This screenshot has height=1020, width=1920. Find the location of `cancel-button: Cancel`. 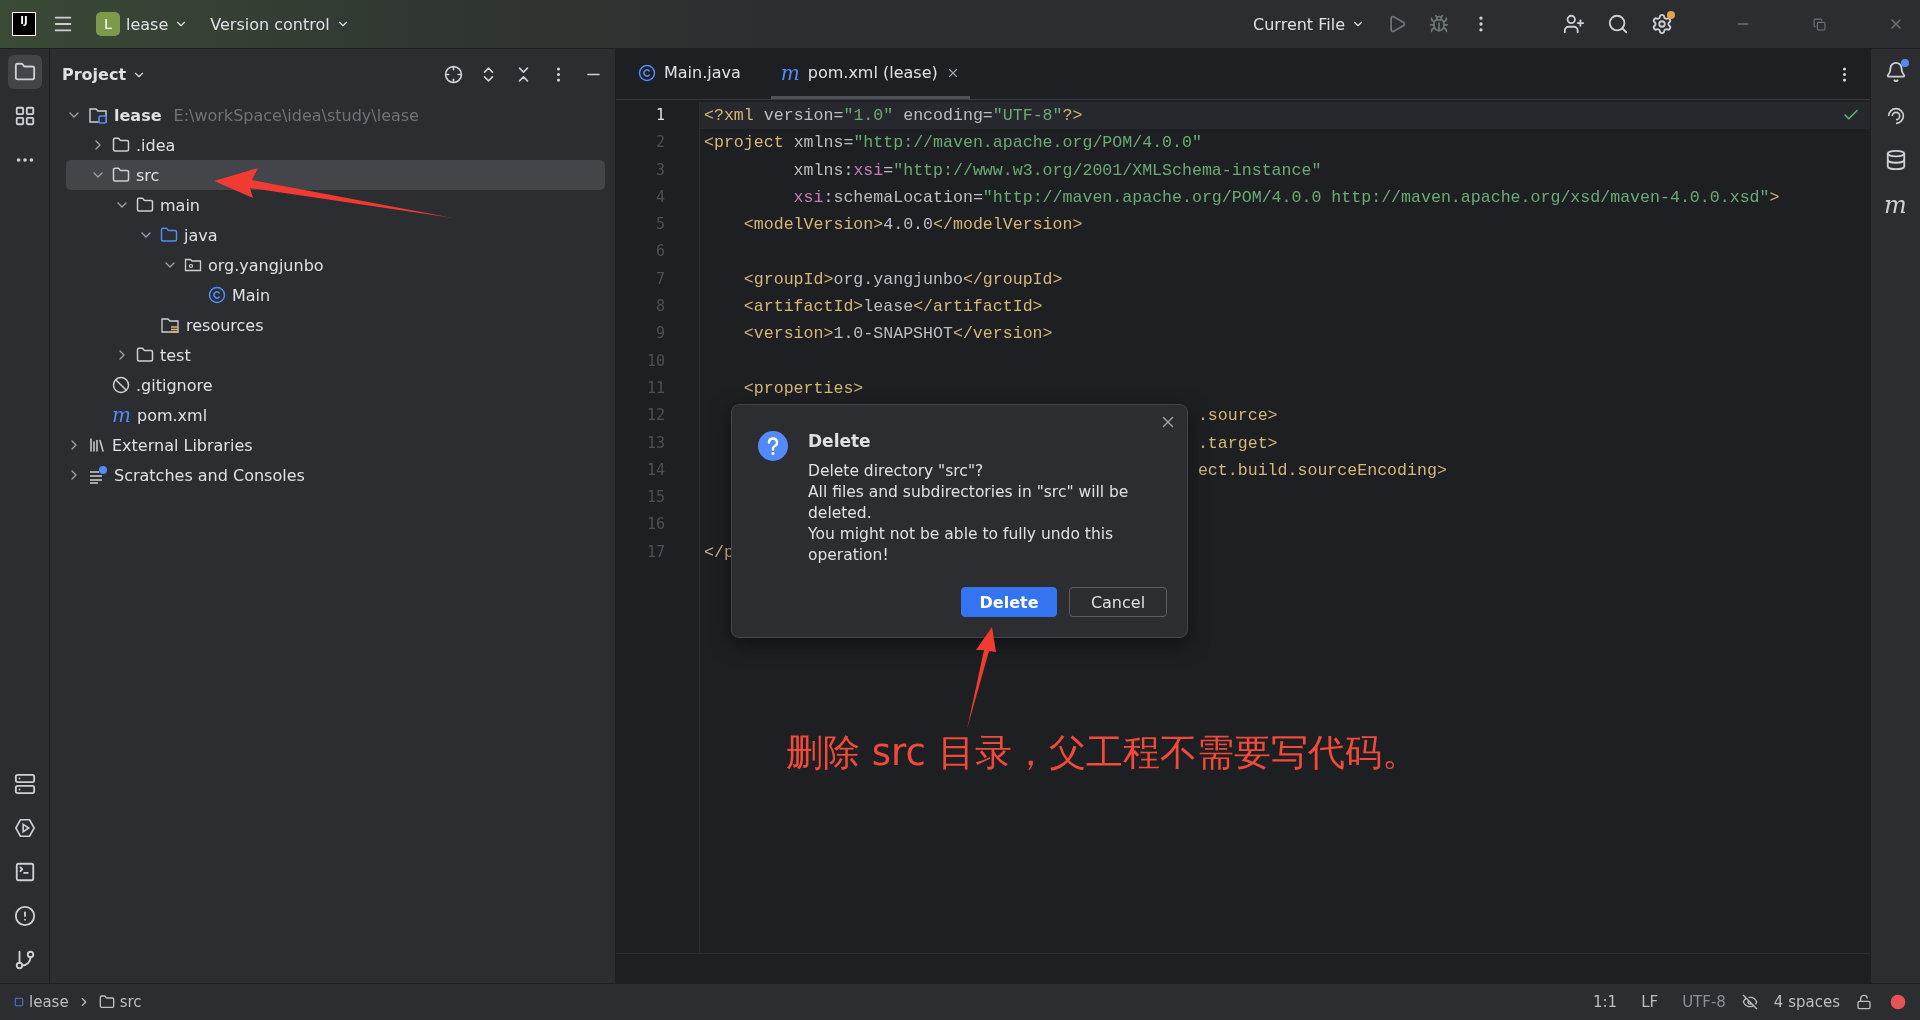

cancel-button: Cancel is located at coordinates (1118, 602).